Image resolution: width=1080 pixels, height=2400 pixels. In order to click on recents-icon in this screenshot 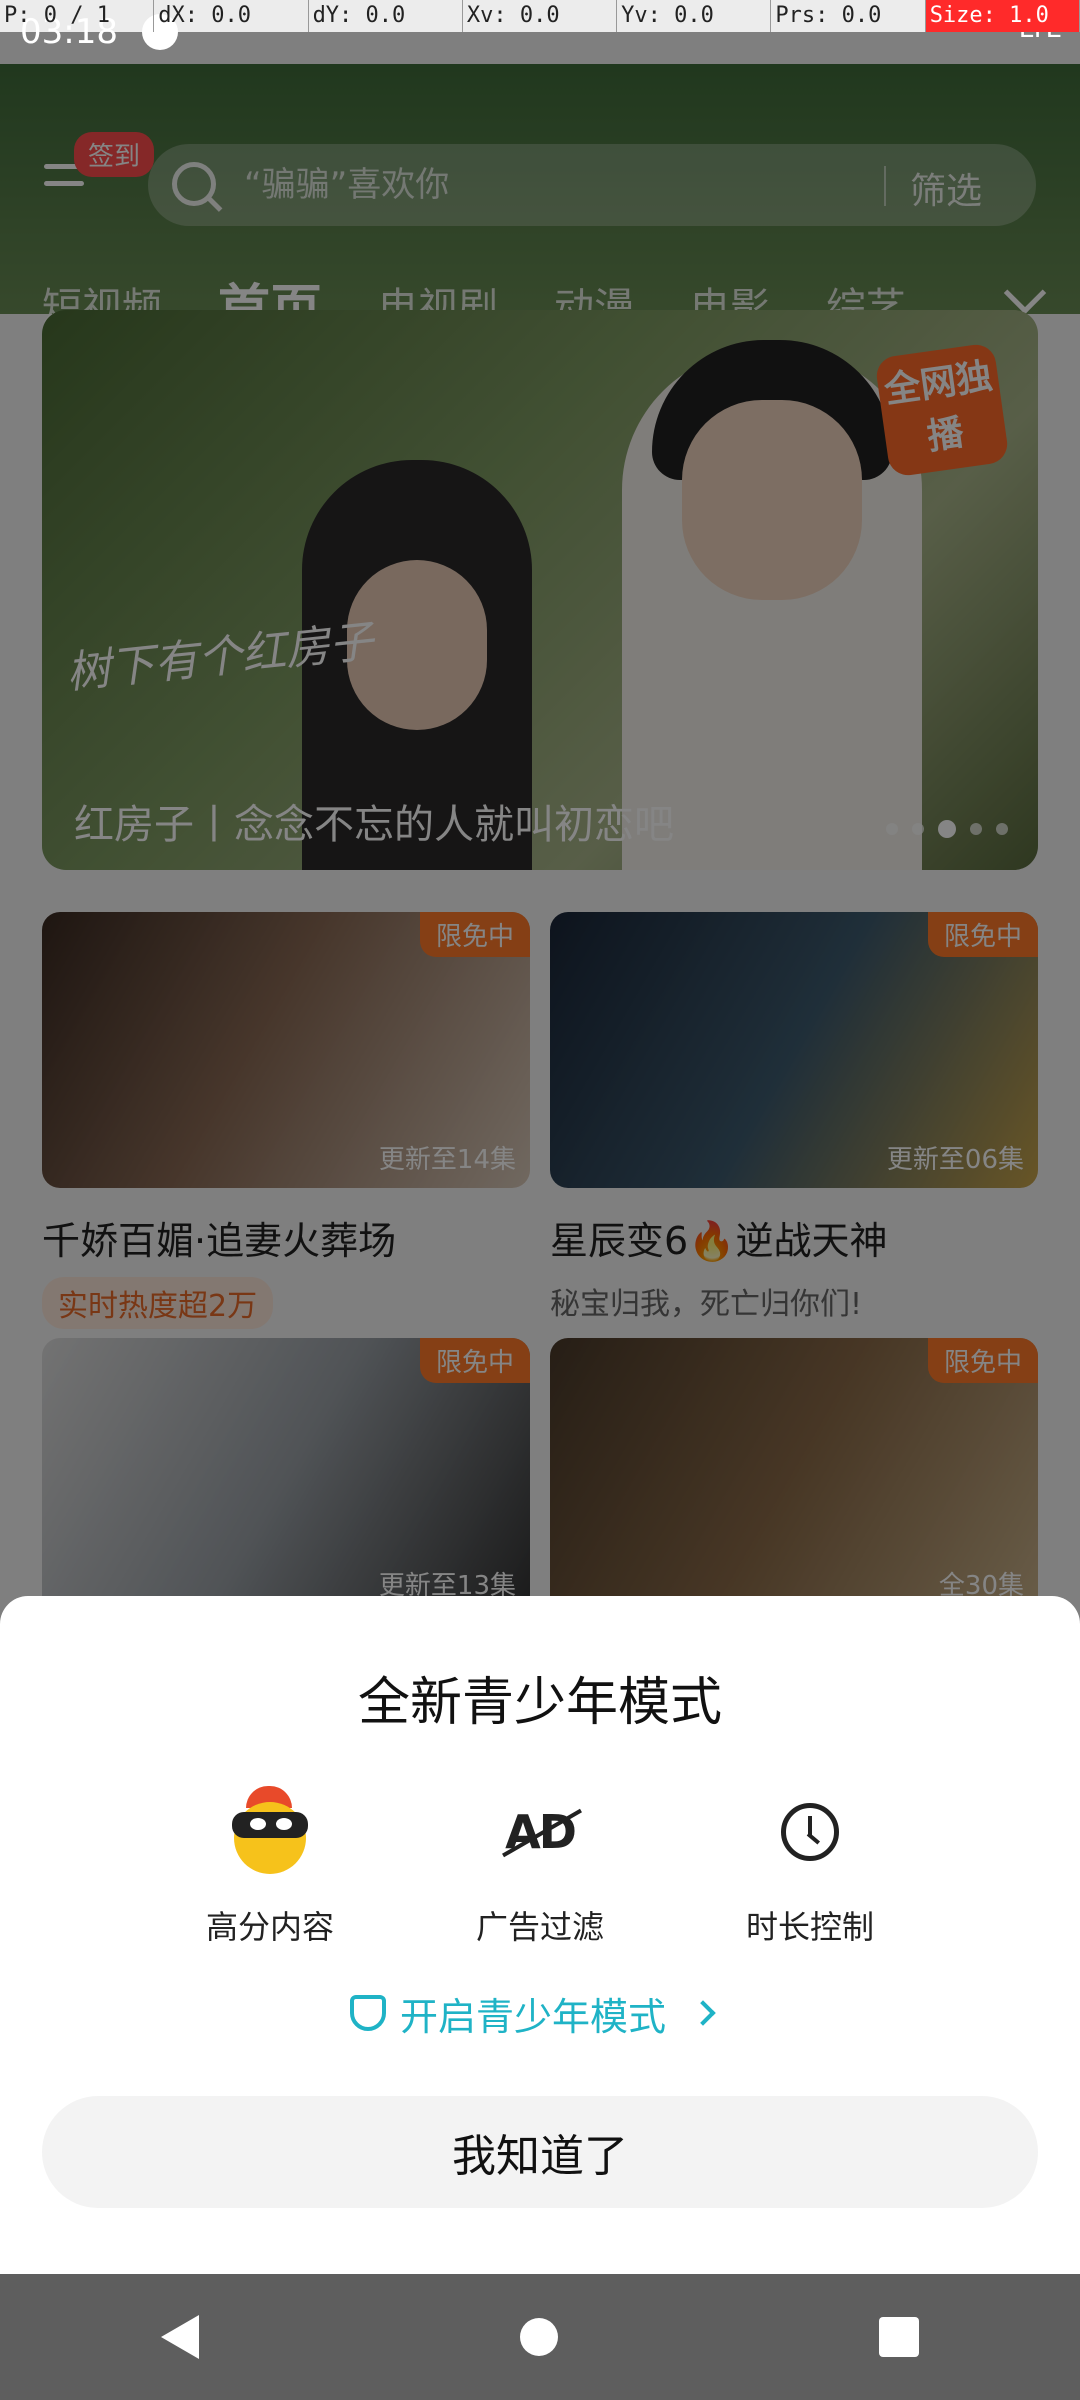, I will do `click(899, 2337)`.